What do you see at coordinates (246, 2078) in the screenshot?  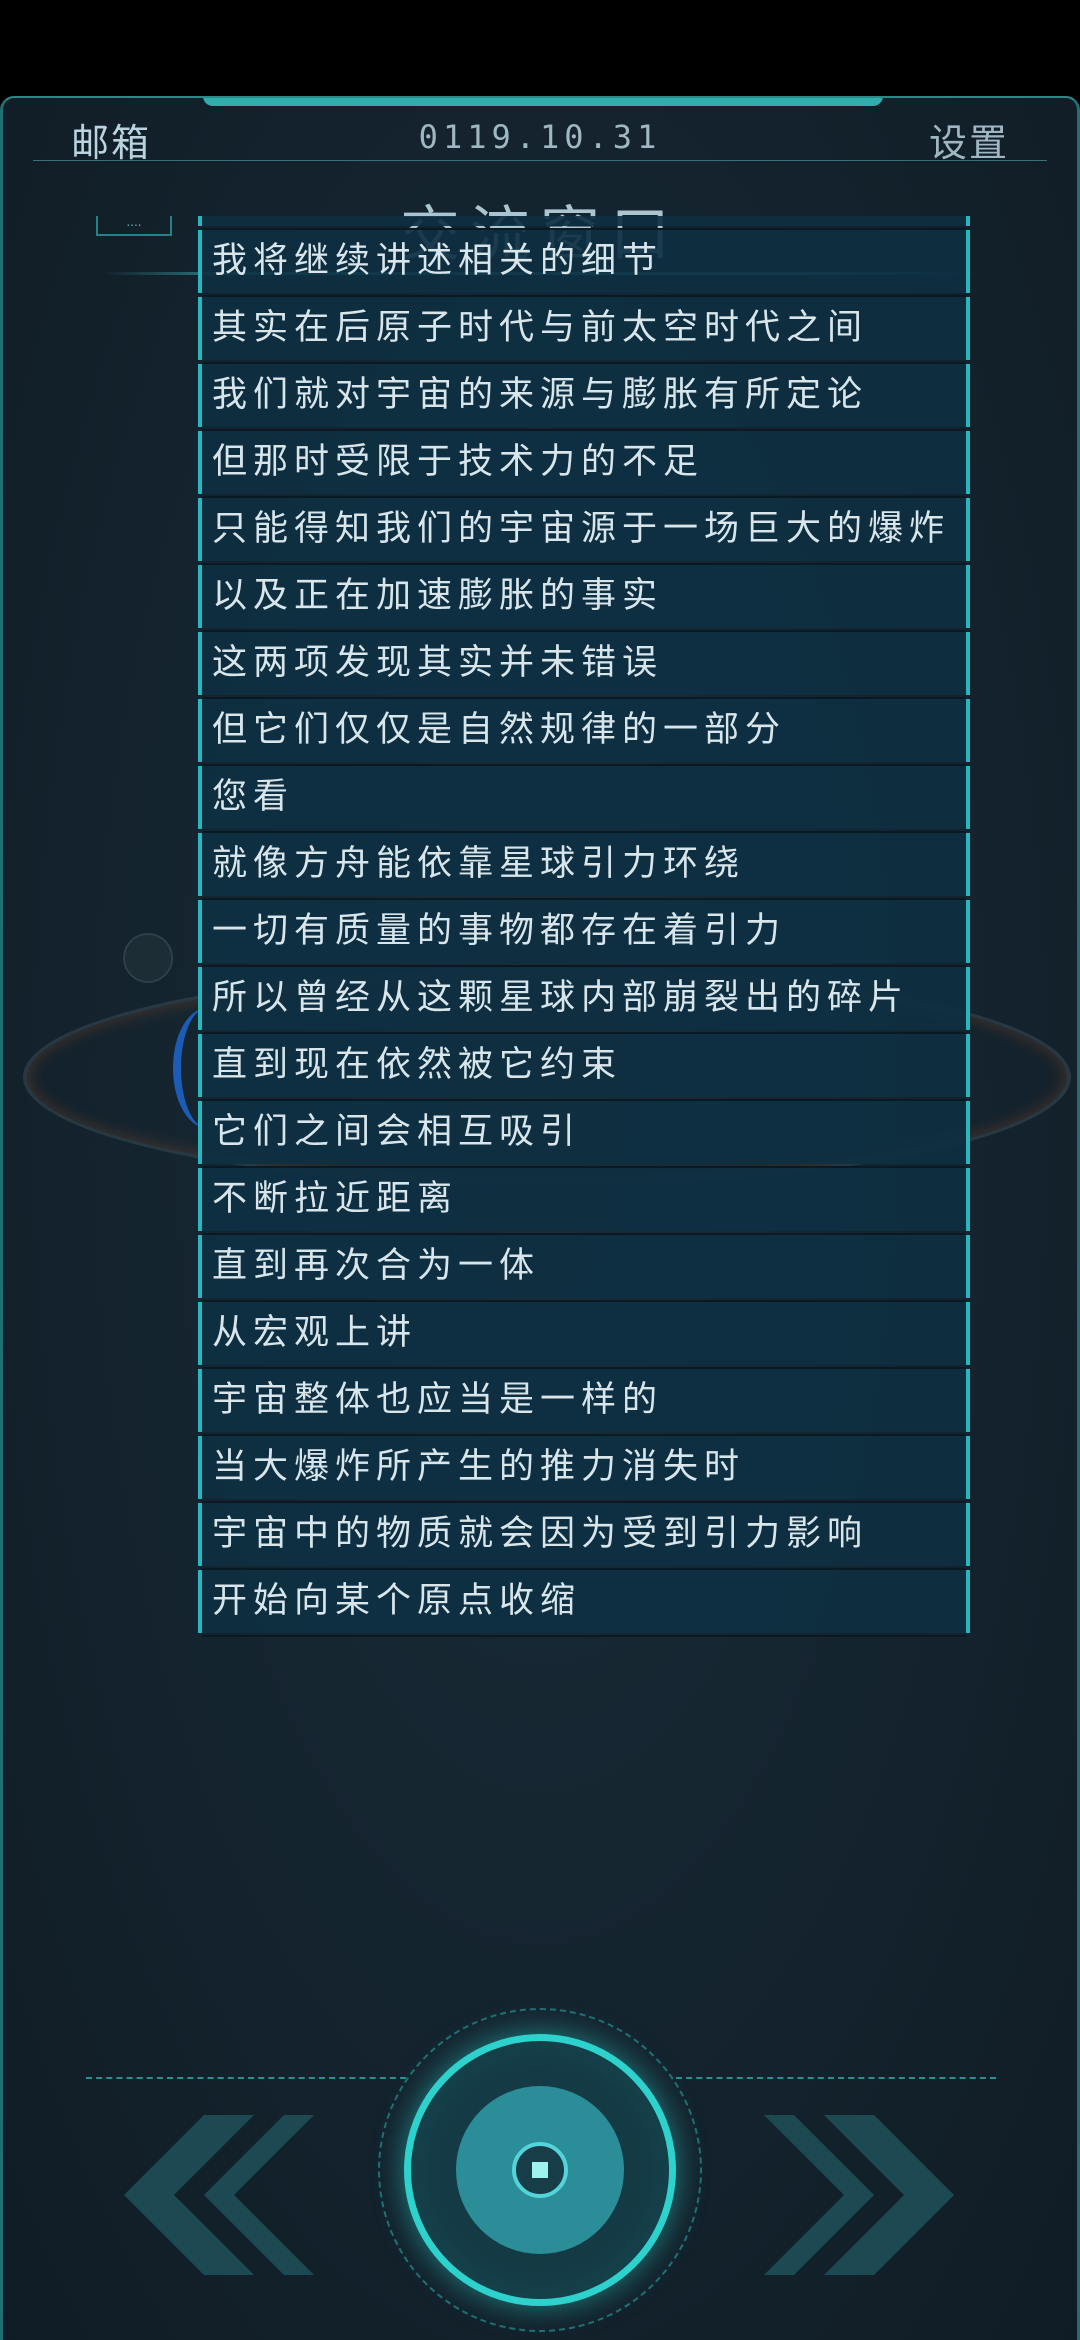 I see `left-dash-line` at bounding box center [246, 2078].